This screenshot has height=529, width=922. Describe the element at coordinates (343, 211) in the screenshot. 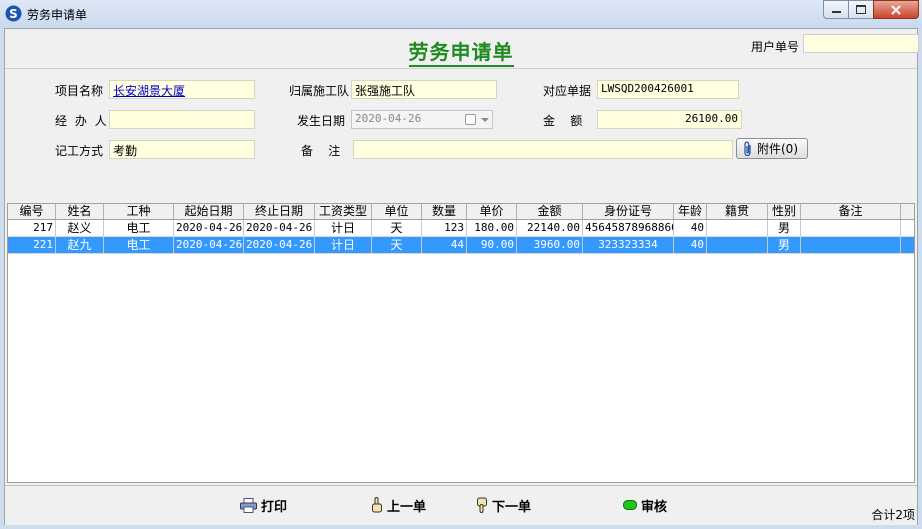

I see `column-header-wage-type: 工资类型` at that location.